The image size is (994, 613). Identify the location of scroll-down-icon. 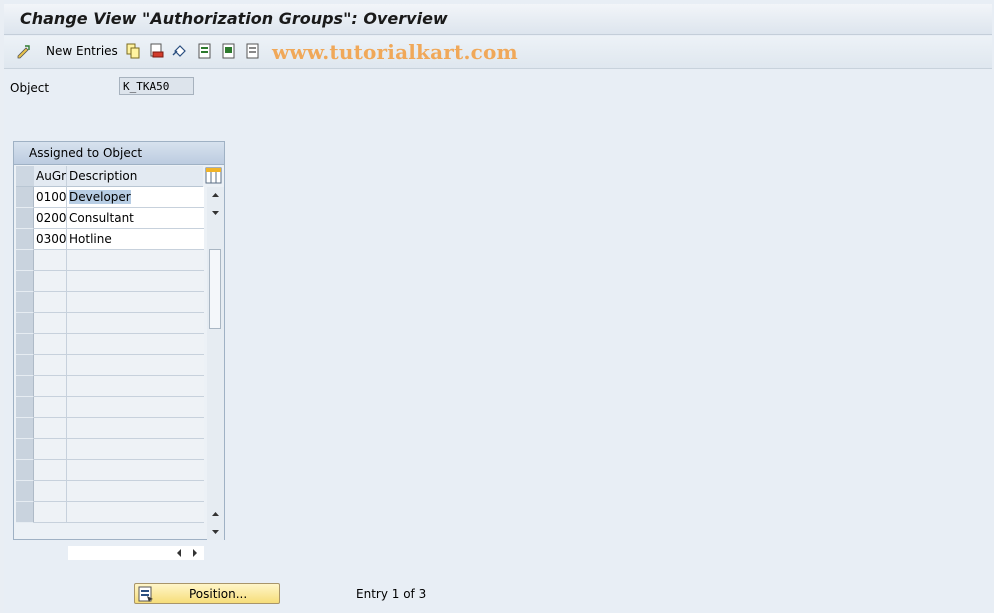
(215, 531).